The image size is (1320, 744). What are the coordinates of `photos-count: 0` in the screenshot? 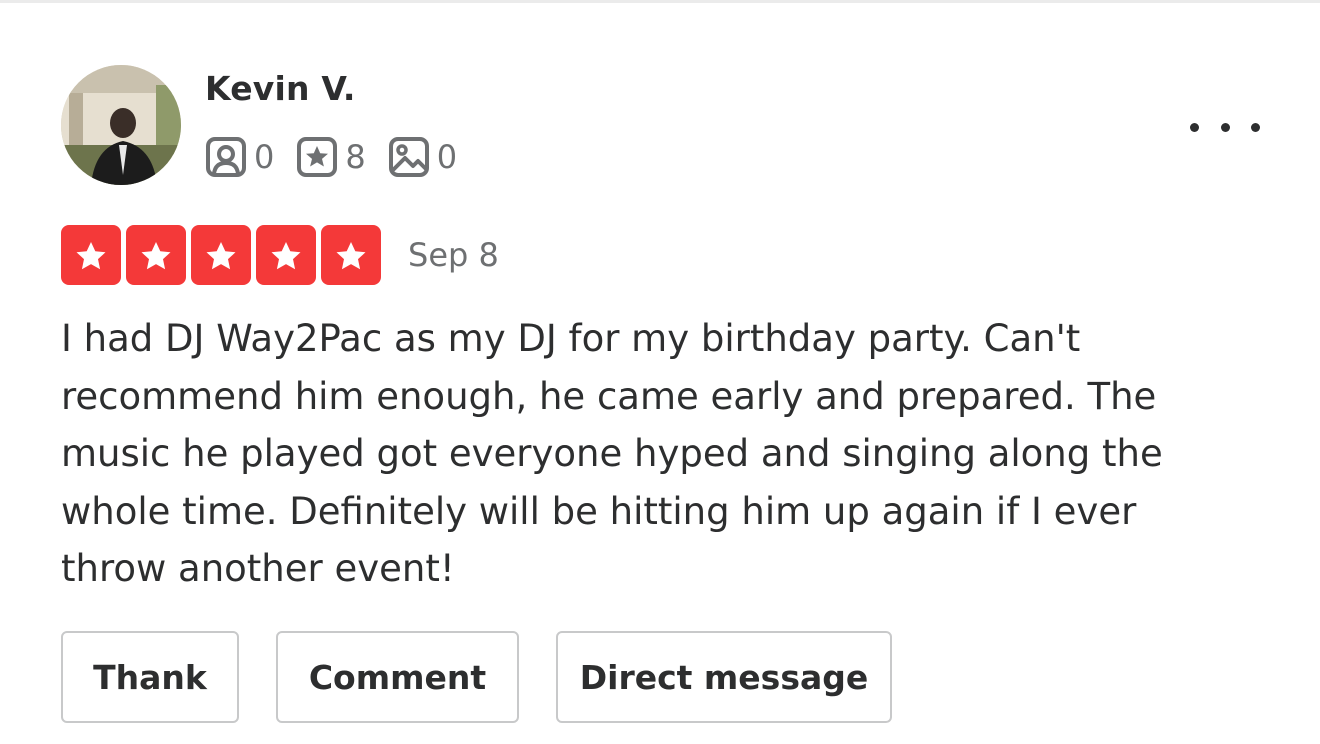 It's located at (447, 157).